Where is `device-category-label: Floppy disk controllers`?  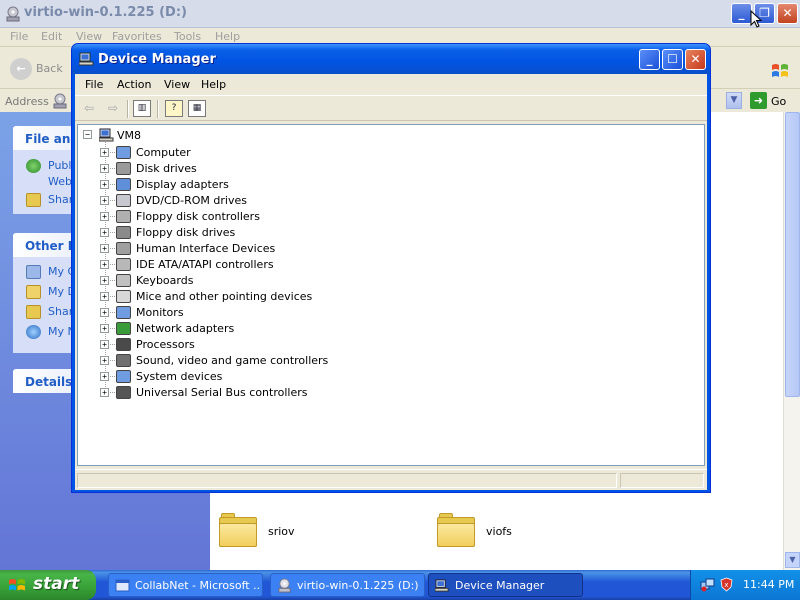 device-category-label: Floppy disk controllers is located at coordinates (198, 216).